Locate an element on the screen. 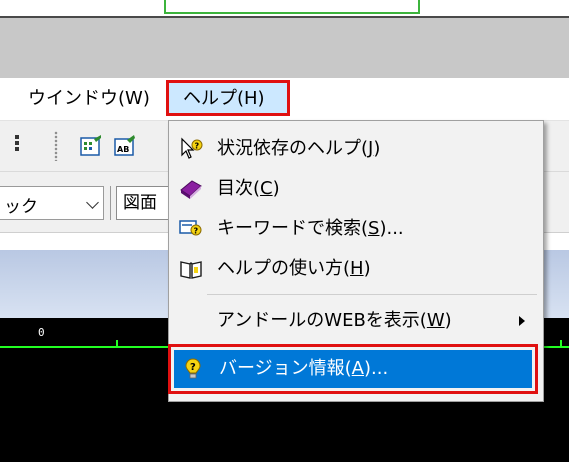  toolbar-grip is located at coordinates (17, 146).